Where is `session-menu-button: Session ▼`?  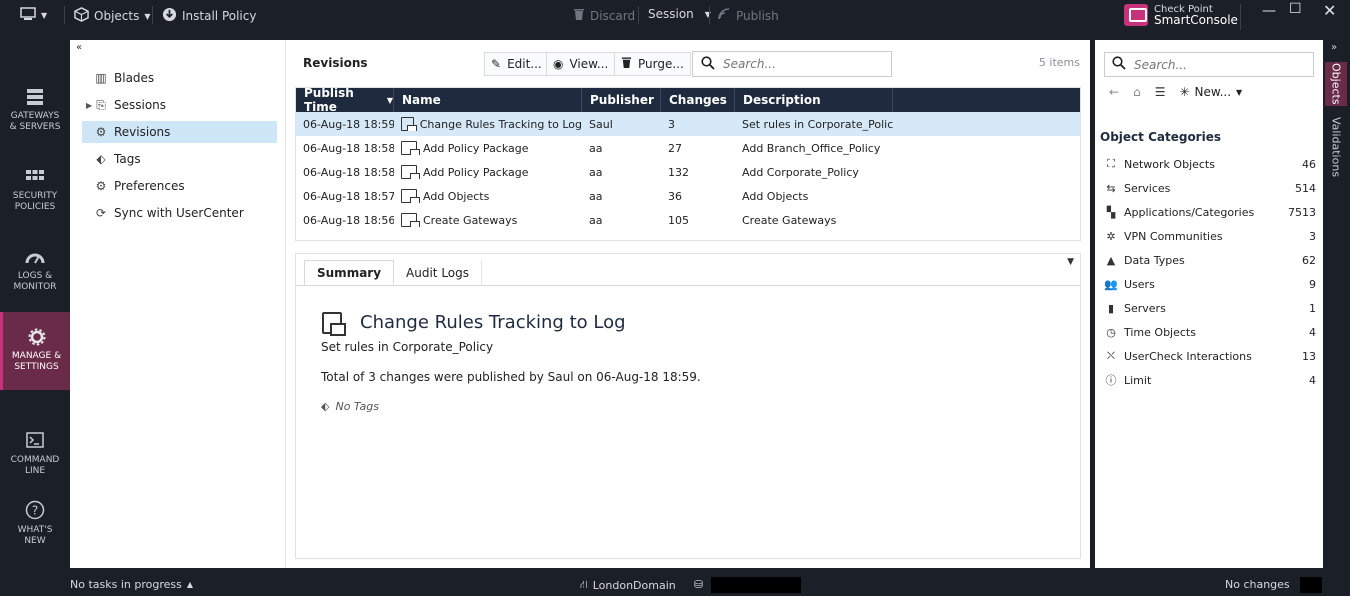
session-menu-button: Session ▼ is located at coordinates (679, 14).